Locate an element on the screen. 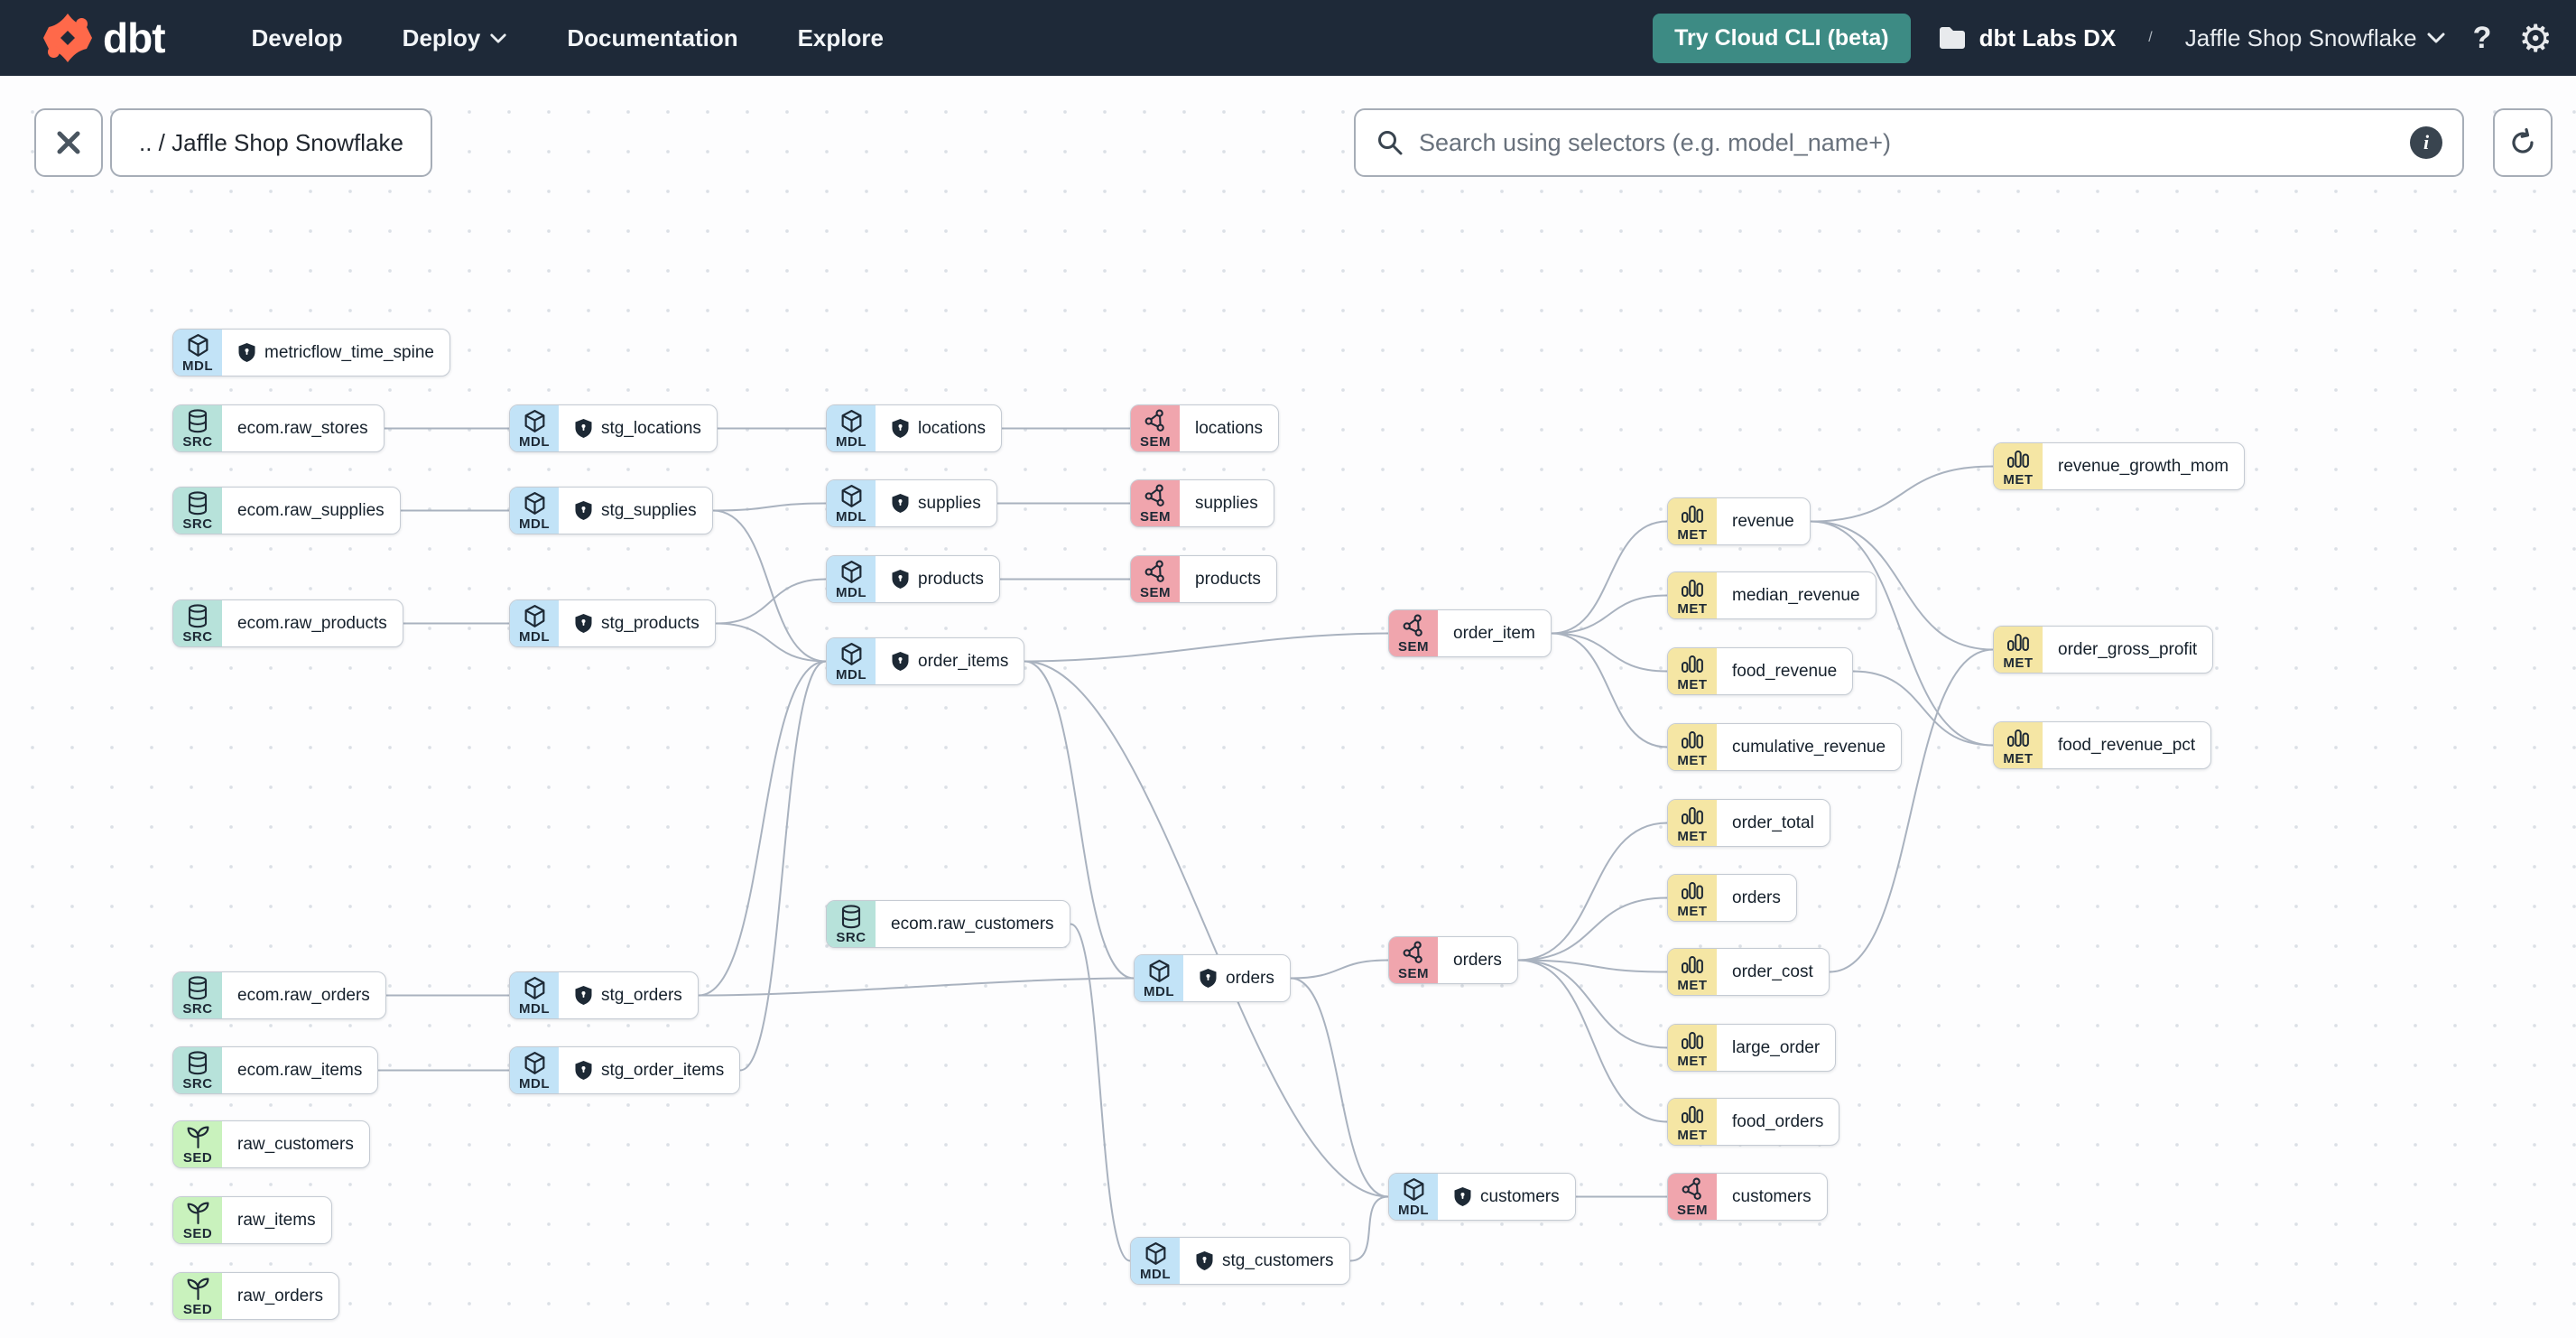 The height and width of the screenshot is (1338, 2576). node-mdl_orders: MDL orders is located at coordinates (1213, 978).